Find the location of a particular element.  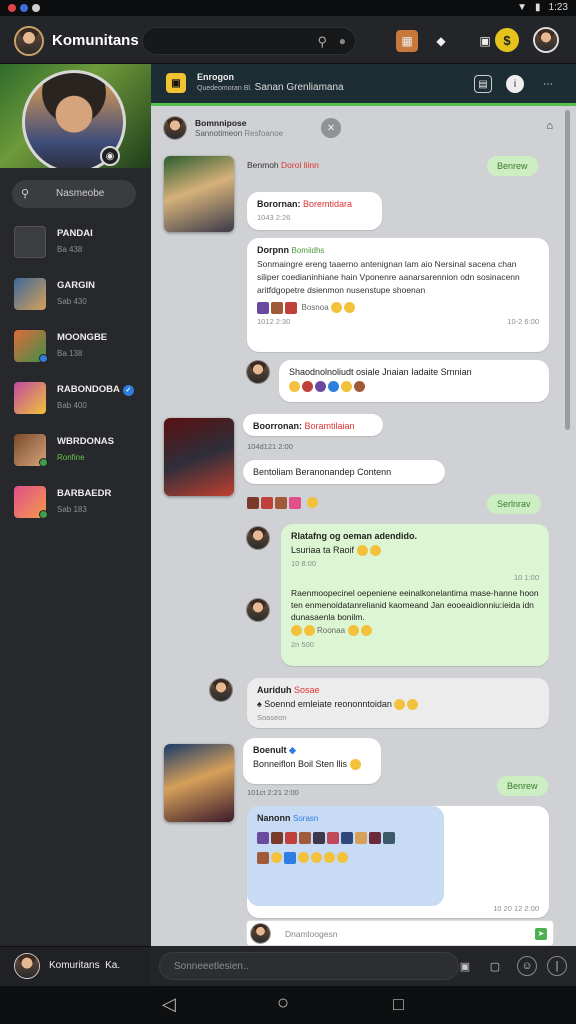

pinned-sub: Sannotimeon Resfoanoe is located at coordinates (239, 133).